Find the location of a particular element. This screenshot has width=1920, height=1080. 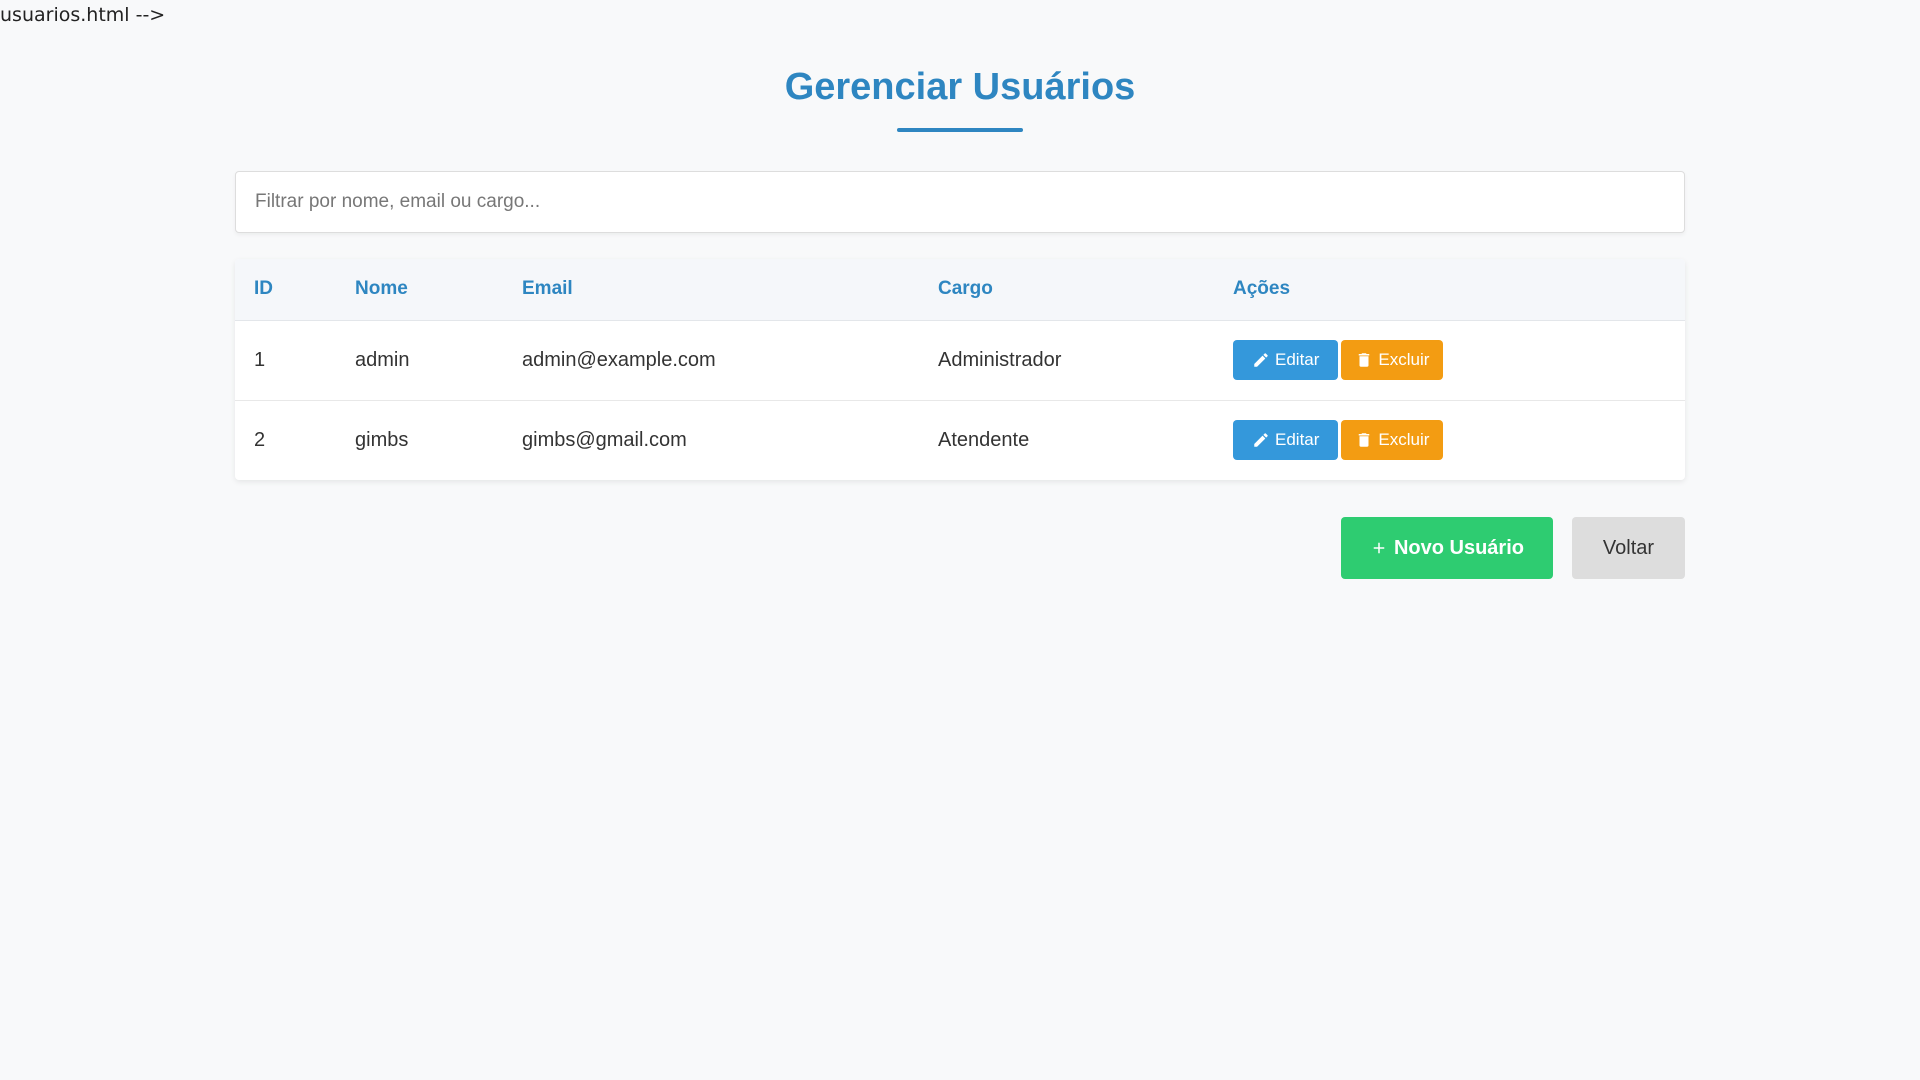

cell-cargo: Administrador is located at coordinates (1066, 360).